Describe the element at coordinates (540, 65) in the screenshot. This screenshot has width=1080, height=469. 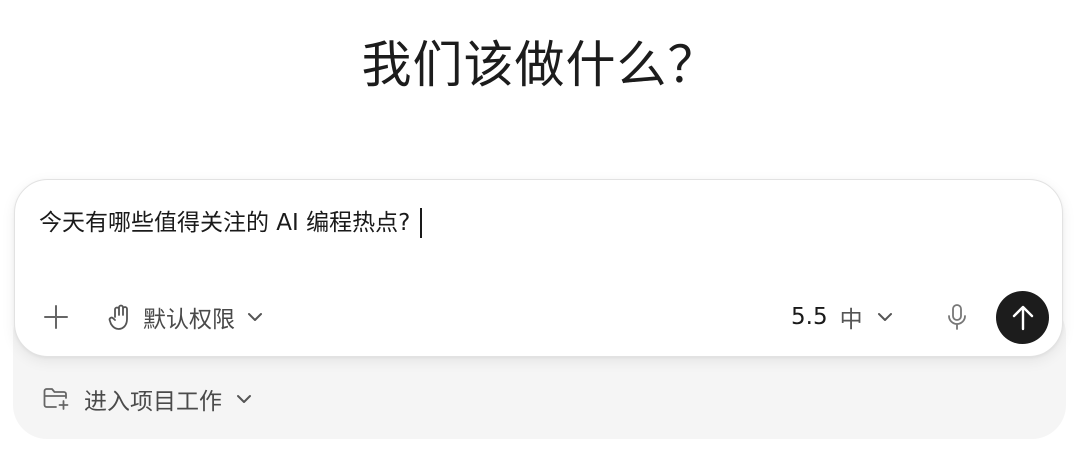
I see `page-title: 我们该做什么？` at that location.